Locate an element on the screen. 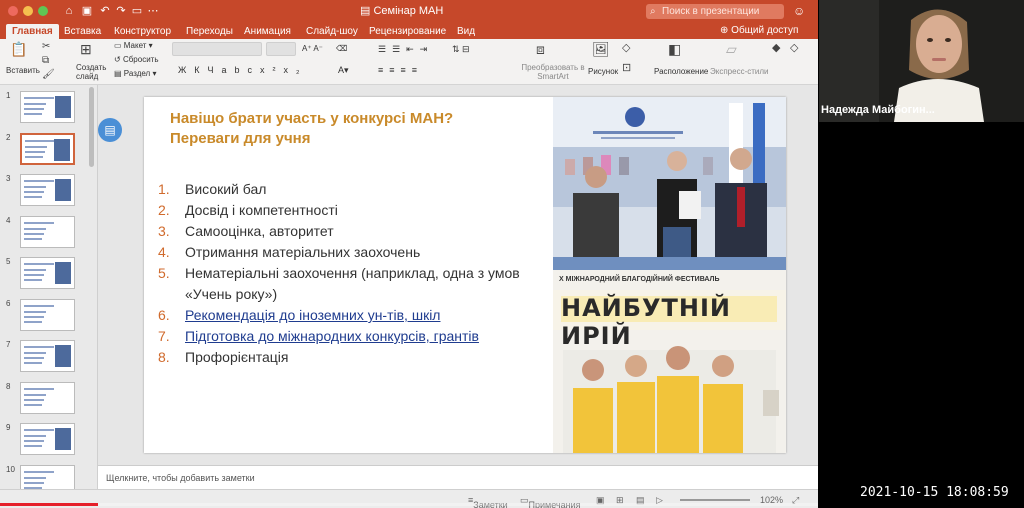 The width and height of the screenshot is (1024, 508). tab-slideshow: Слайд-шоу is located at coordinates (332, 31).